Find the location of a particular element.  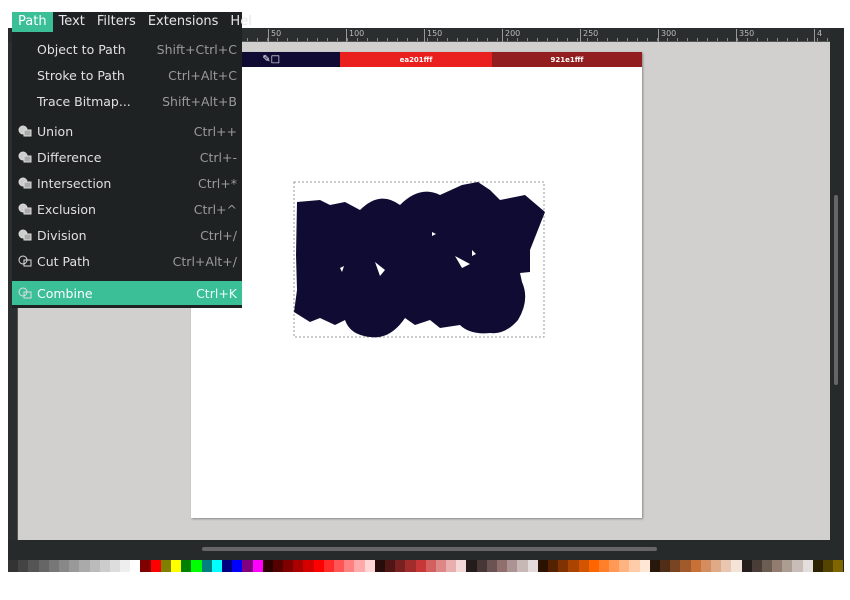

menu-item-combine: Combine Ctrl+K is located at coordinates (127, 293).